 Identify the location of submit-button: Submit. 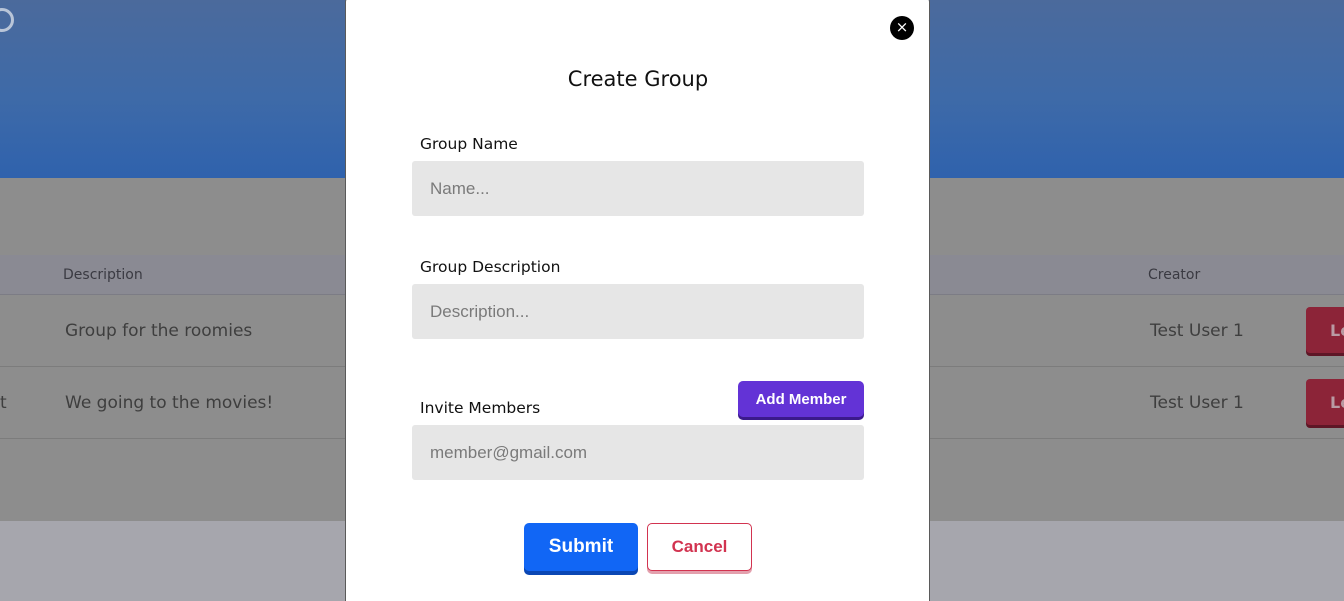
(581, 547).